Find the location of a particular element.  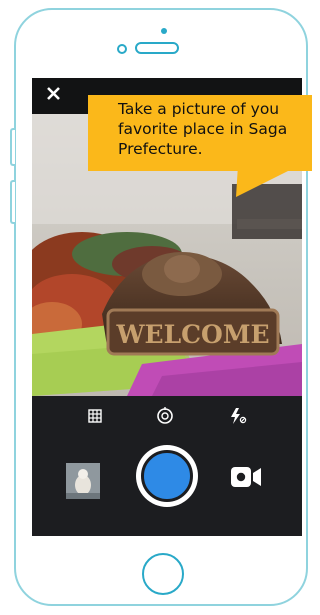

grid-icon is located at coordinates (95, 416).